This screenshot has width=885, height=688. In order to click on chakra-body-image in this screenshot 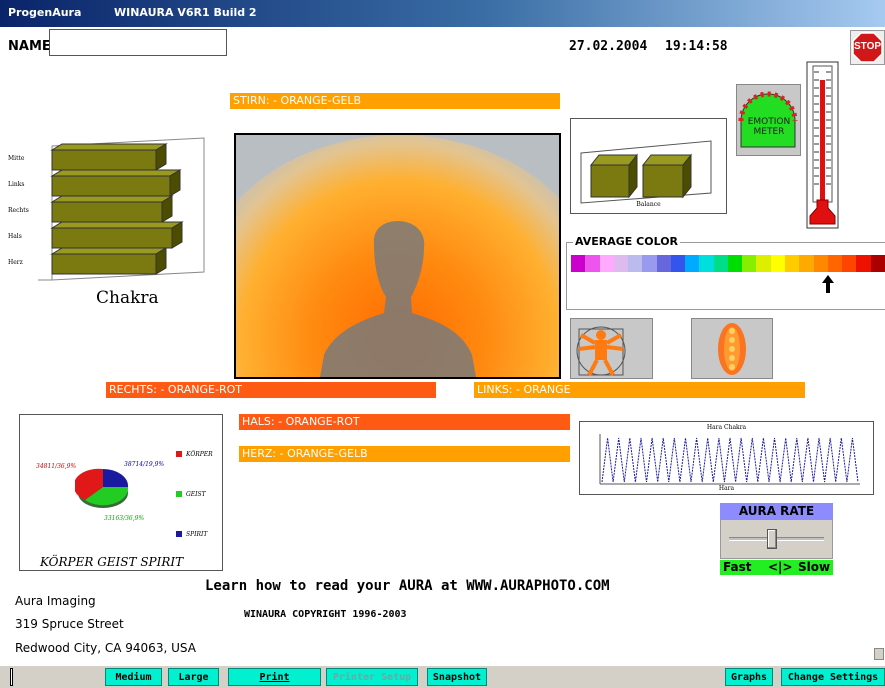, I will do `click(732, 348)`.